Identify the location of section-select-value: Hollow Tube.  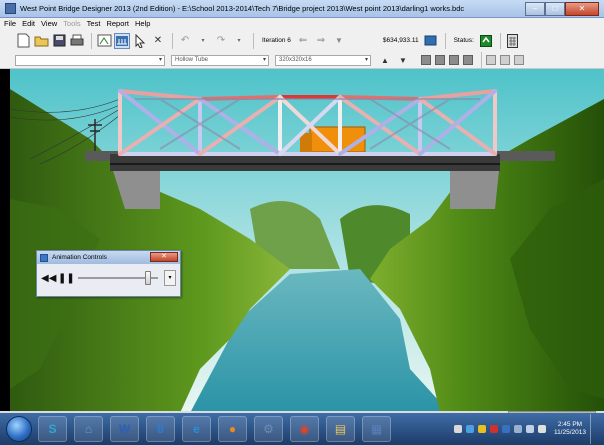
(192, 59).